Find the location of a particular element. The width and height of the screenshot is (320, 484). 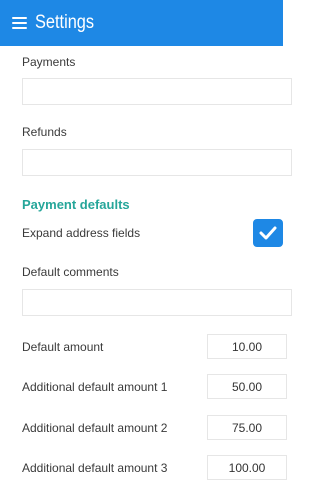

expand-address-fields-checkbox is located at coordinates (268, 233).